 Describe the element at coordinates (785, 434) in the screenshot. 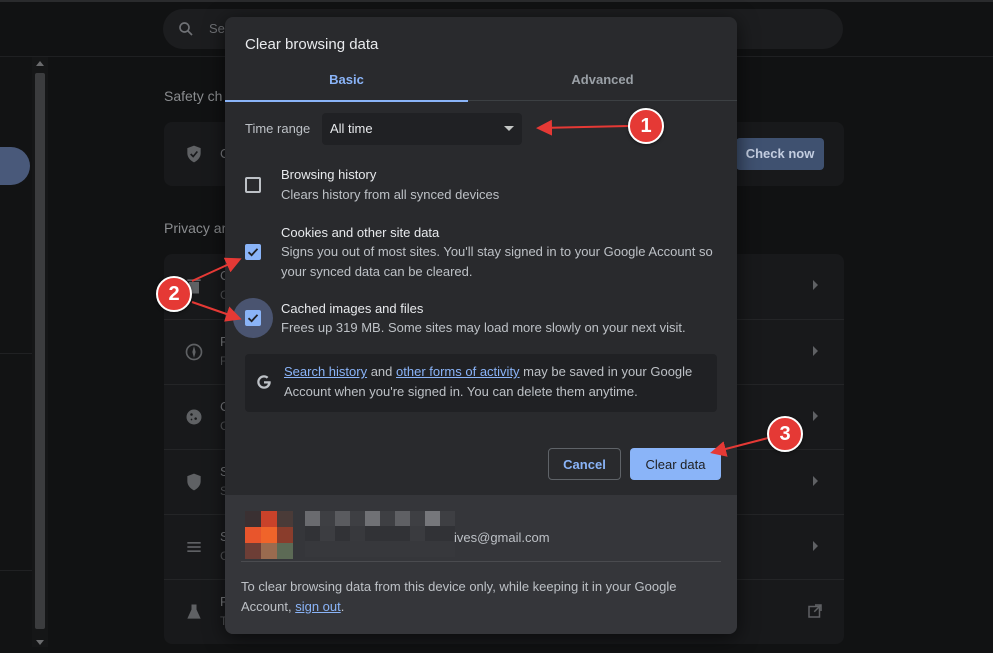

I see `annotation-badge-3: 3` at that location.